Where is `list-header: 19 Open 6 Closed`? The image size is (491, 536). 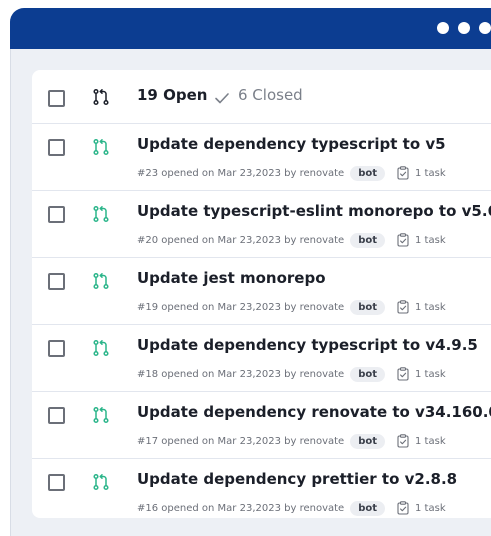 list-header: 19 Open 6 Closed is located at coordinates (261, 97).